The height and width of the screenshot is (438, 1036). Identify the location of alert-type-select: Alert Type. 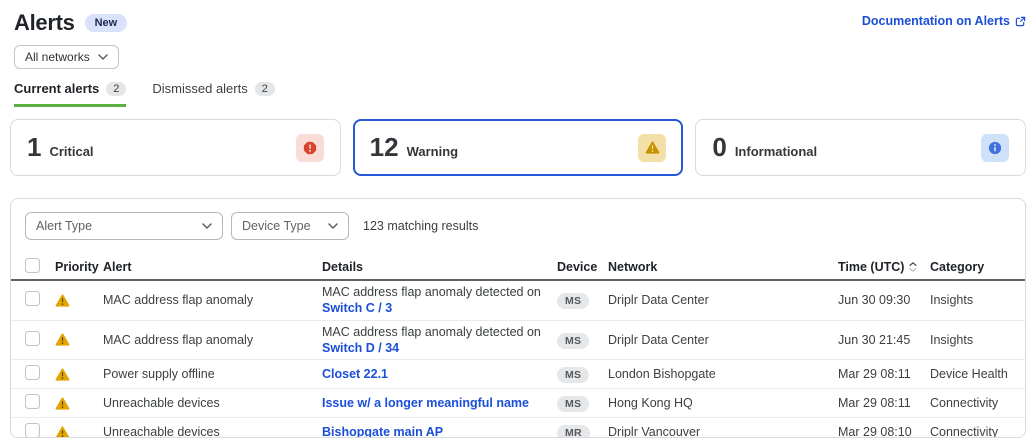
(124, 226).